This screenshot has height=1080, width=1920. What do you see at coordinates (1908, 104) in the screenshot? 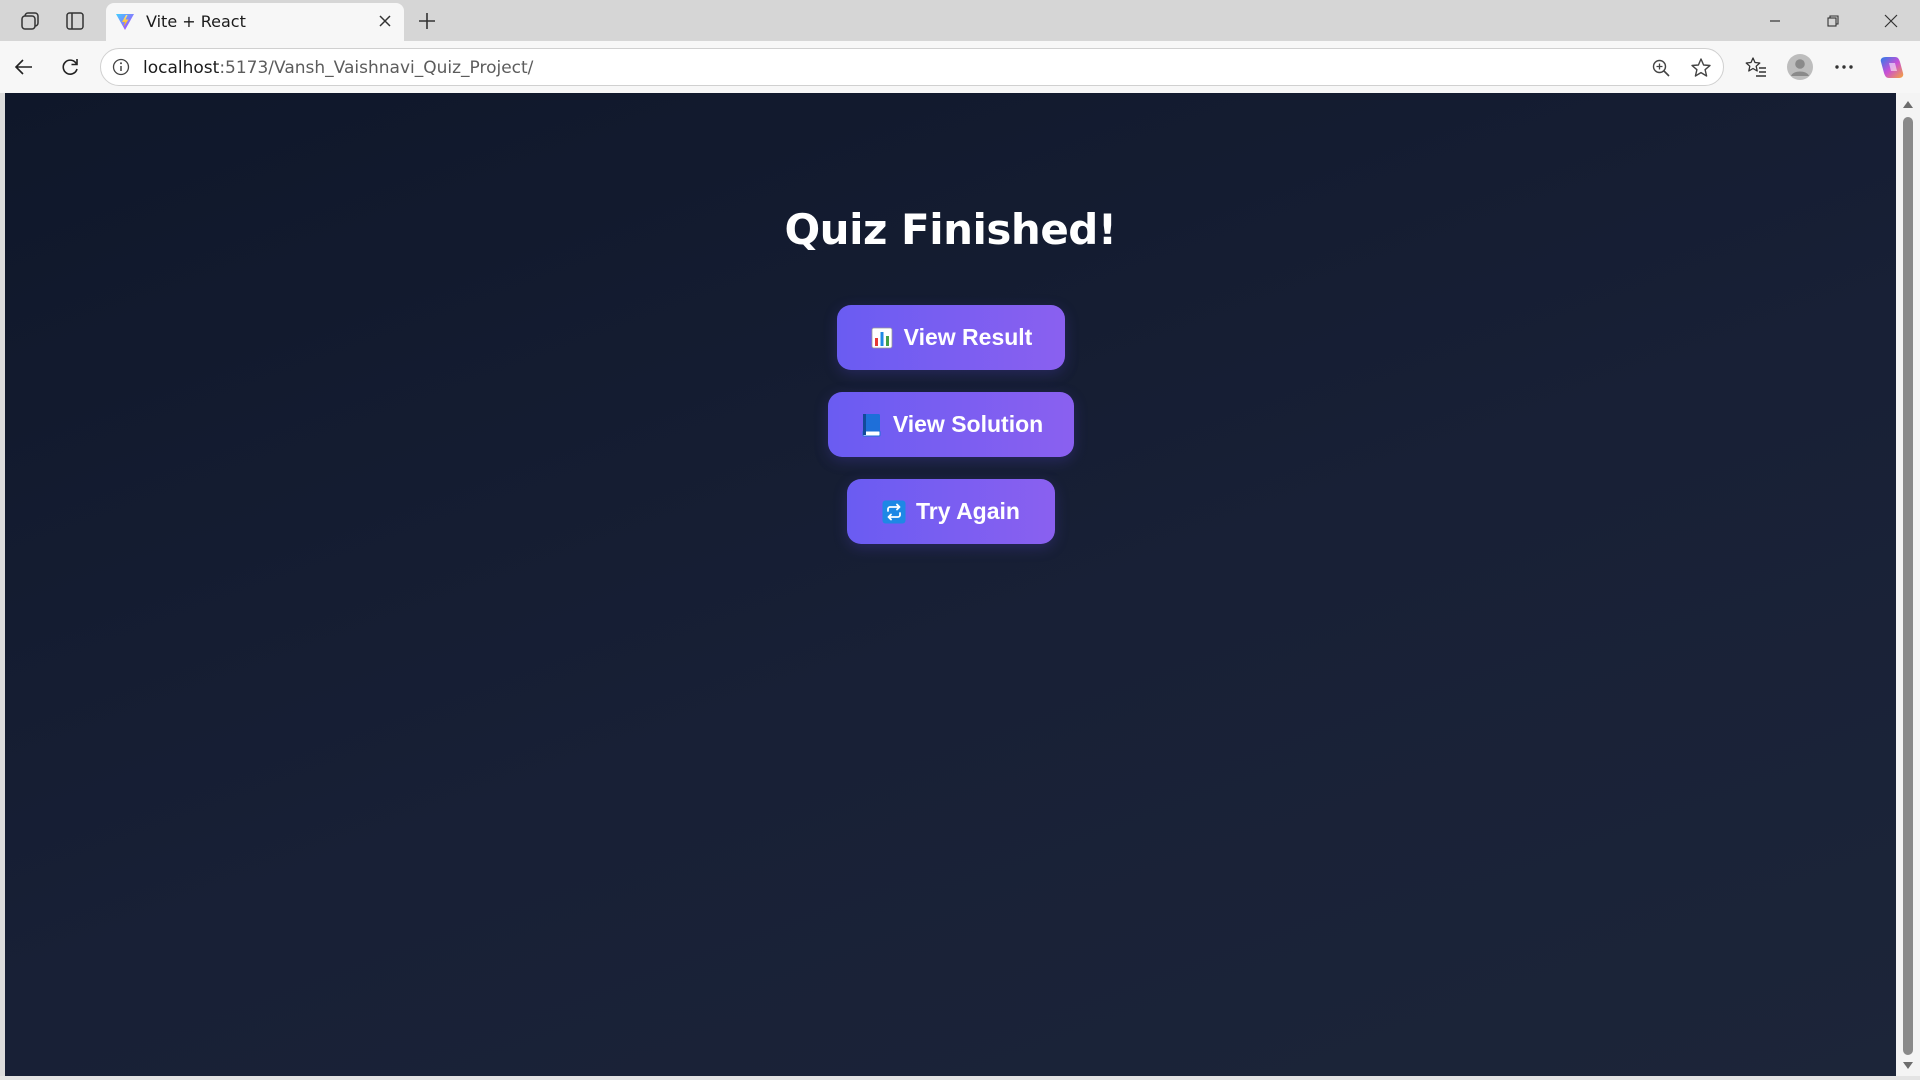
I see `scroll-up-icon` at bounding box center [1908, 104].